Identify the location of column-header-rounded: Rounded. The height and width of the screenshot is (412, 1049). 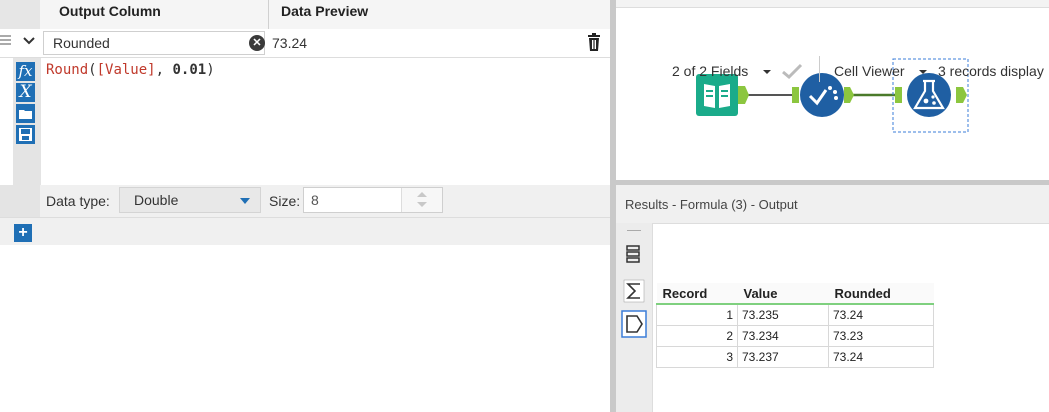
(881, 294).